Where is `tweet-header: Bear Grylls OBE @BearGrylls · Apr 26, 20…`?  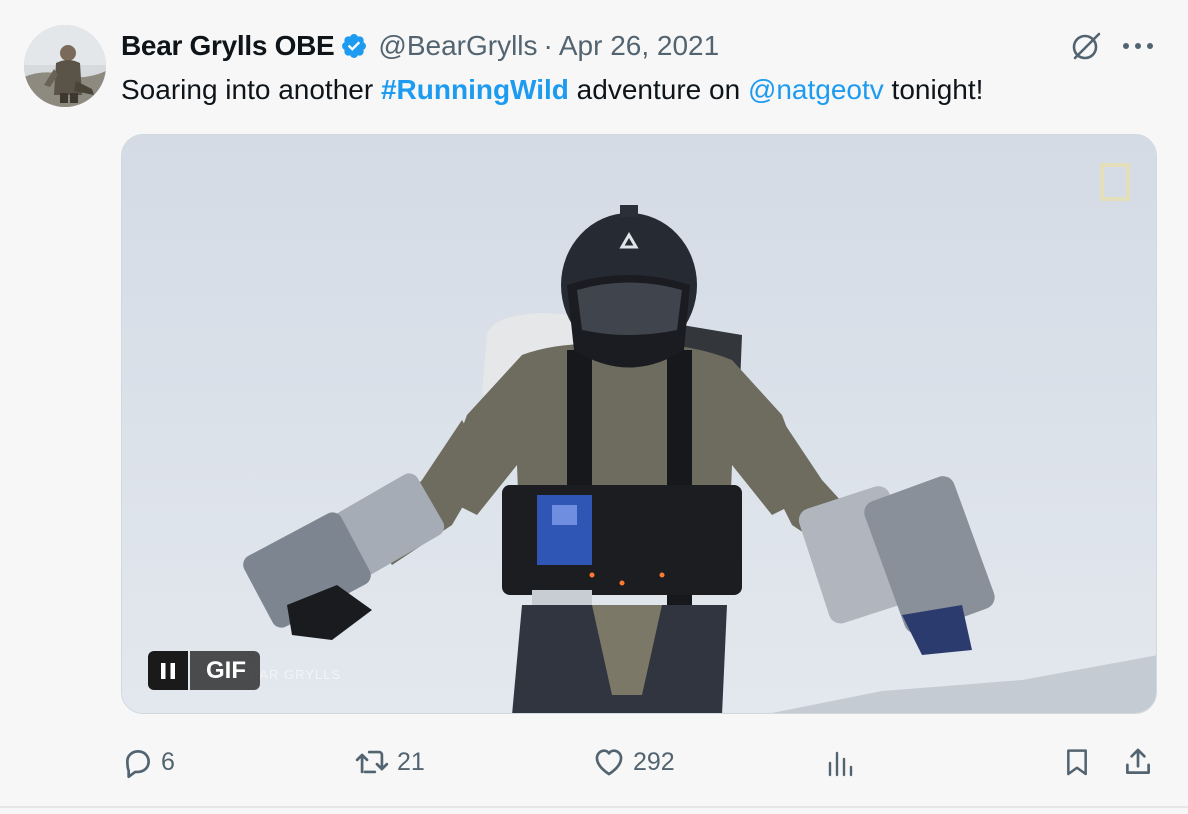 tweet-header: Bear Grylls OBE @BearGrylls · Apr 26, 20… is located at coordinates (420, 46).